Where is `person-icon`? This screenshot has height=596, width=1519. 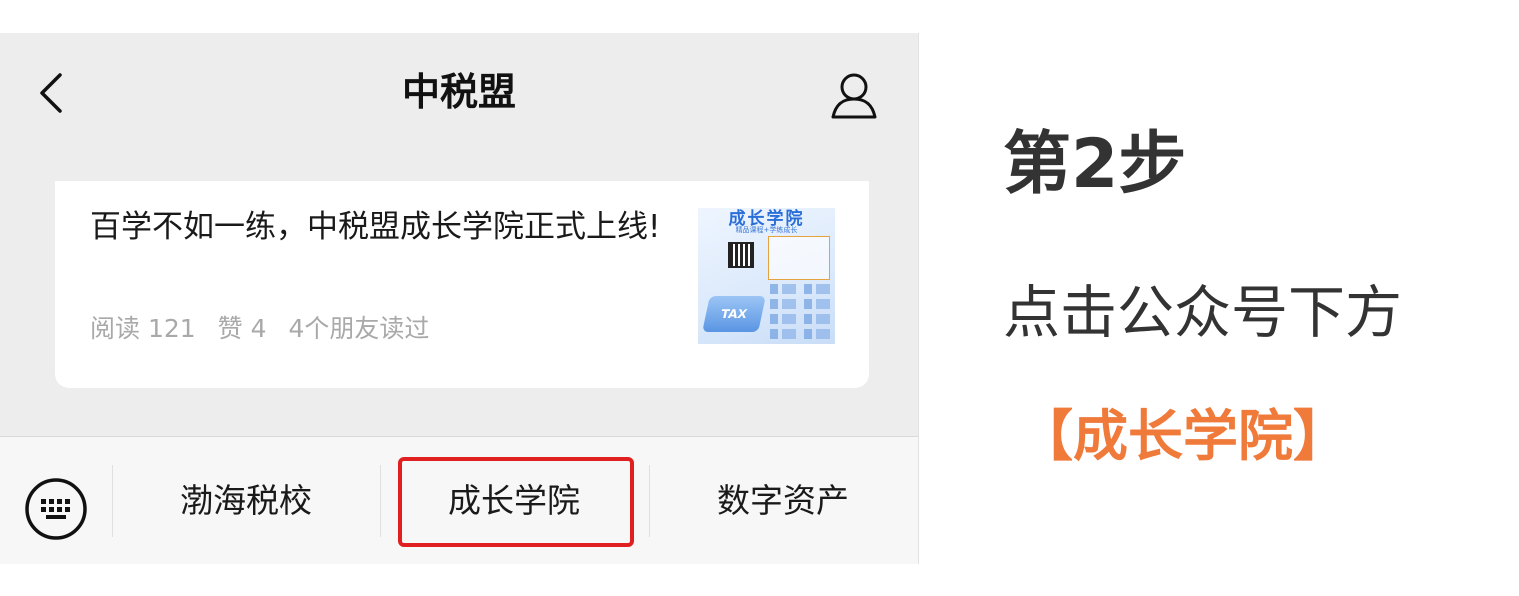
person-icon is located at coordinates (854, 95).